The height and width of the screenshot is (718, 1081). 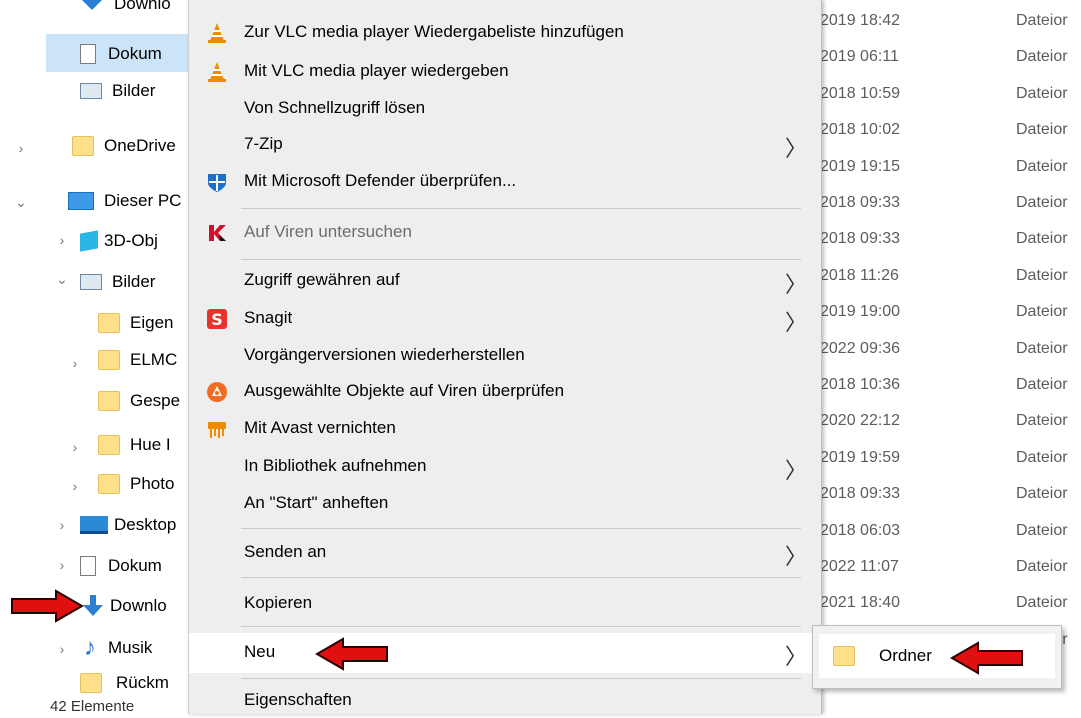 What do you see at coordinates (505, 553) in the screenshot?
I see `menu-item-send-to: Senden an 〉` at bounding box center [505, 553].